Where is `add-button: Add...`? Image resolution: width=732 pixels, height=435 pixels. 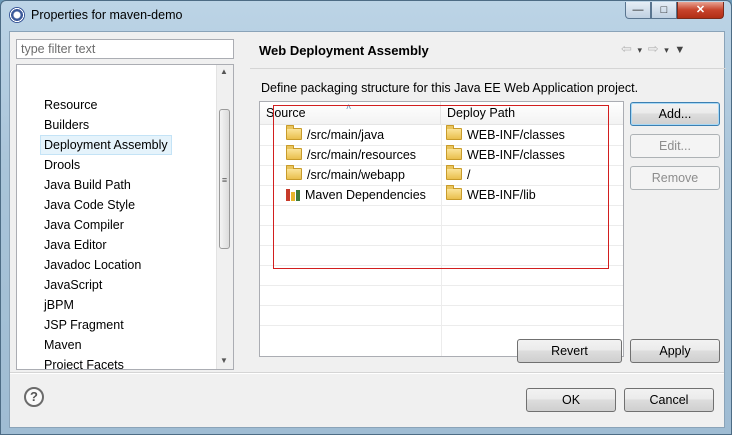
add-button: Add... is located at coordinates (675, 114).